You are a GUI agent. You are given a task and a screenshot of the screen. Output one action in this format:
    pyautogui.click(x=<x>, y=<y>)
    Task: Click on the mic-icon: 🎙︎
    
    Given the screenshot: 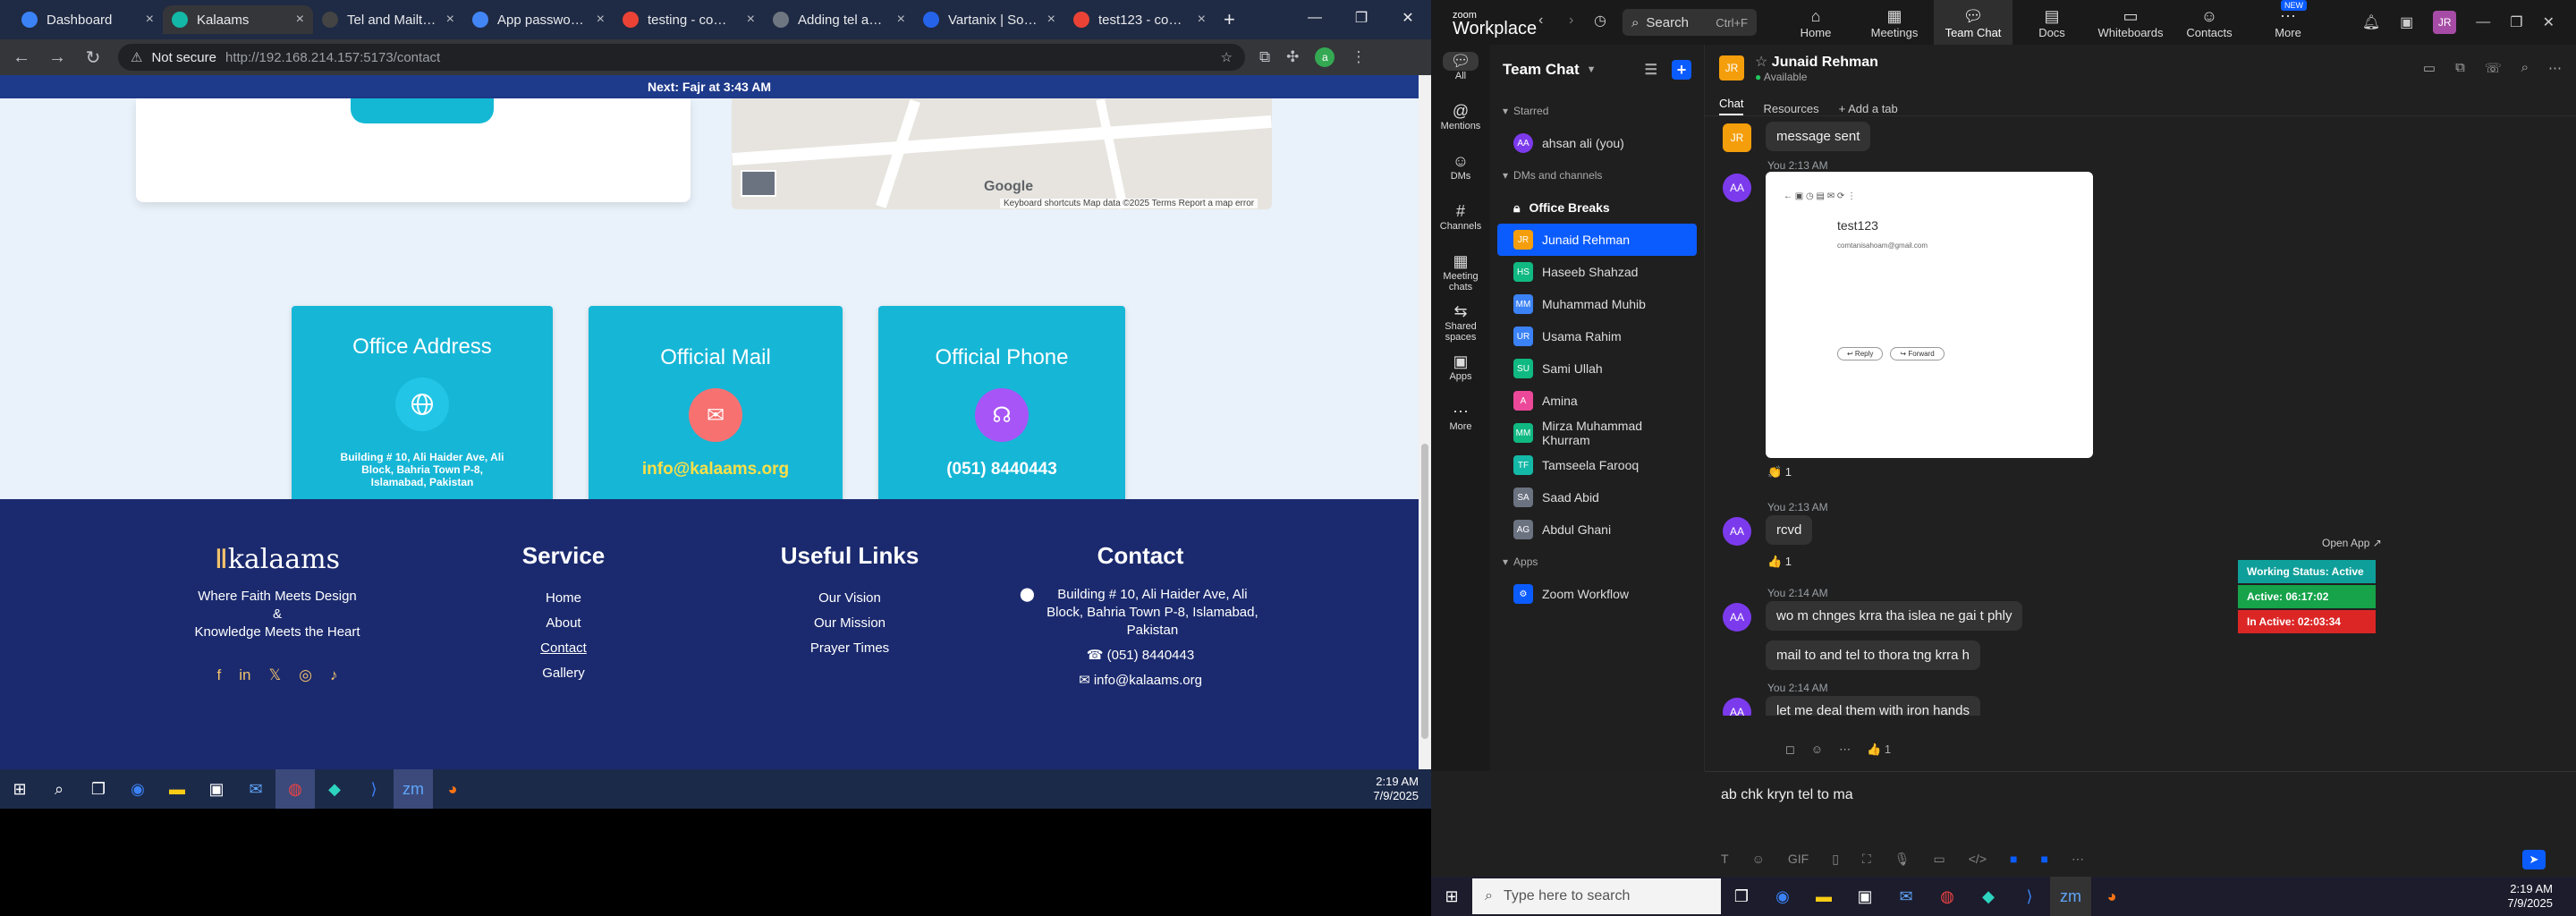 What is the action you would take?
    pyautogui.click(x=1902, y=859)
    